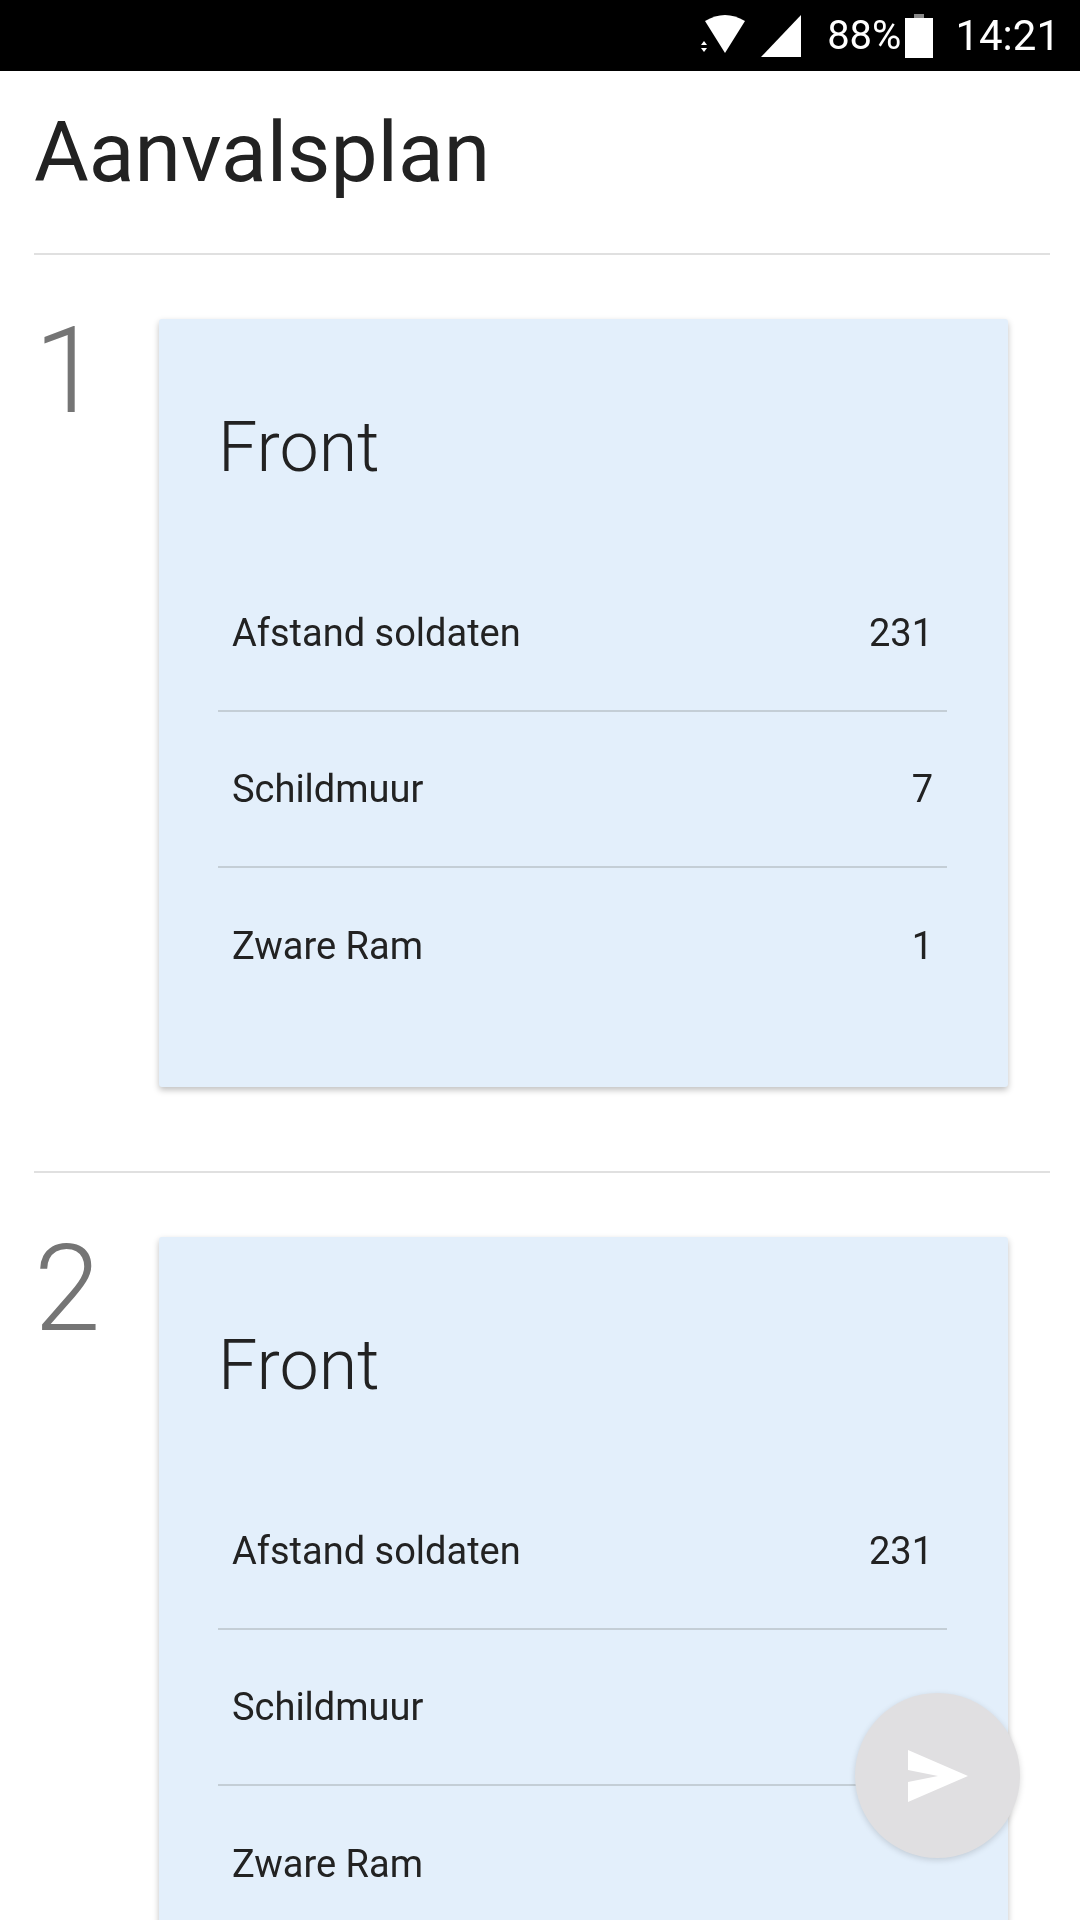 The width and height of the screenshot is (1080, 1920). I want to click on clock-time: 14:21, so click(1007, 35).